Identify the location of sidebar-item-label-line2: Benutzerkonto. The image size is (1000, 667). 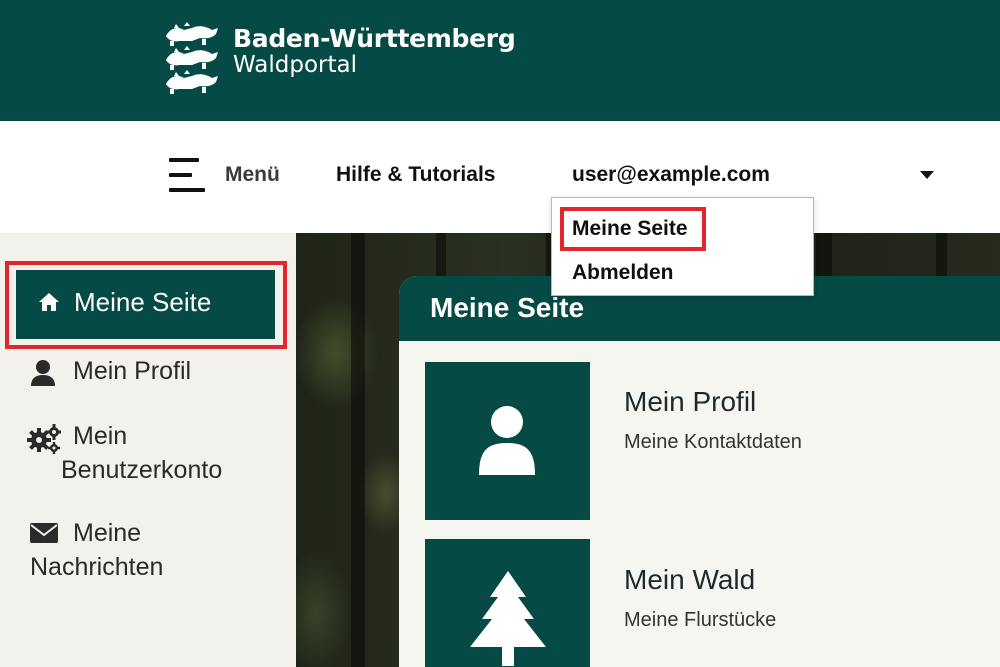
(142, 470).